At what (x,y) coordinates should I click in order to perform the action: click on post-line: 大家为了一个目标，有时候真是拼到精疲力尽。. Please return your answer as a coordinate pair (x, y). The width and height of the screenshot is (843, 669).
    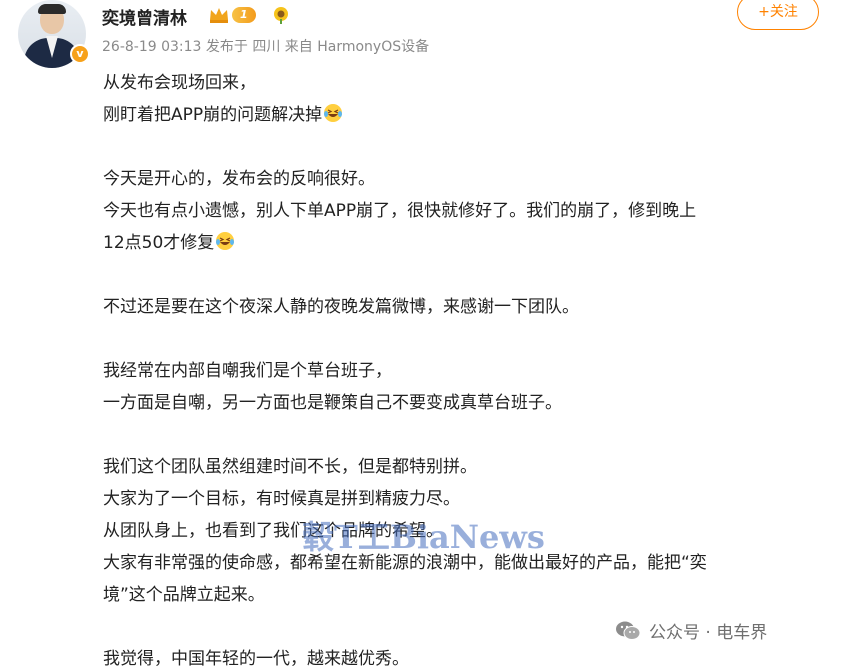
    Looking at the image, I should click on (281, 499).